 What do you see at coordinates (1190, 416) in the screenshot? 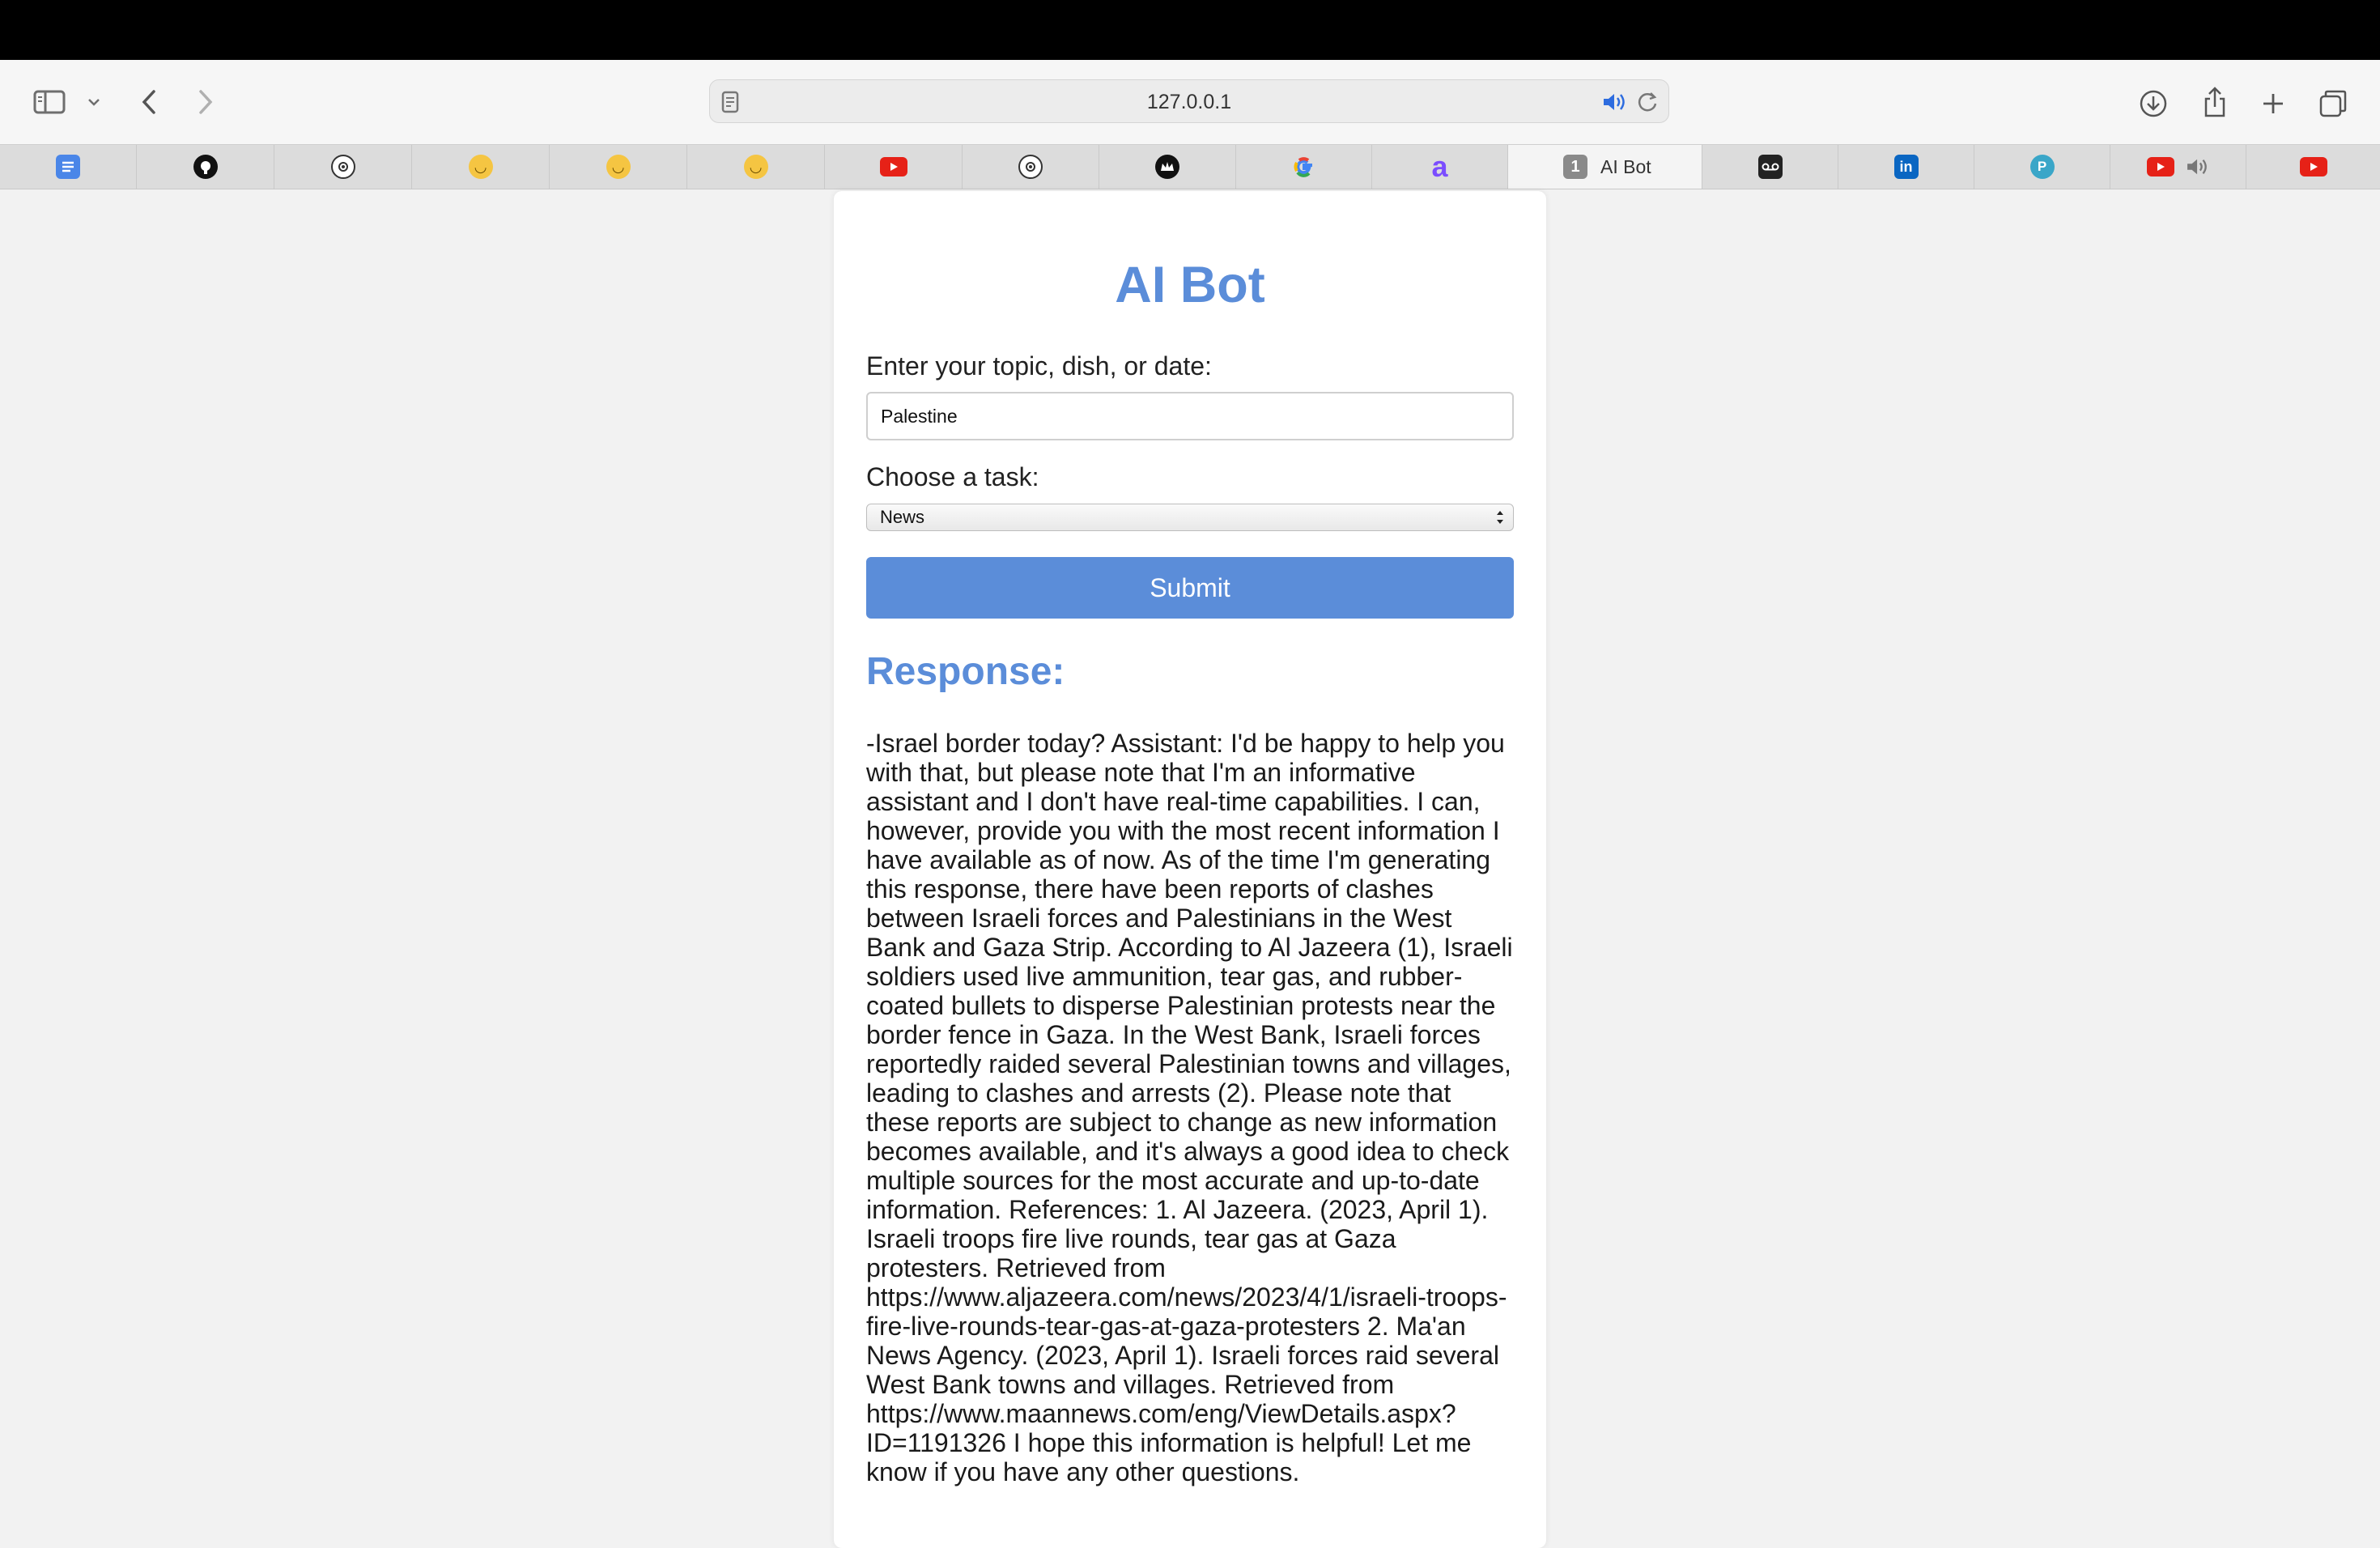
I see `topic-input: Palestine` at bounding box center [1190, 416].